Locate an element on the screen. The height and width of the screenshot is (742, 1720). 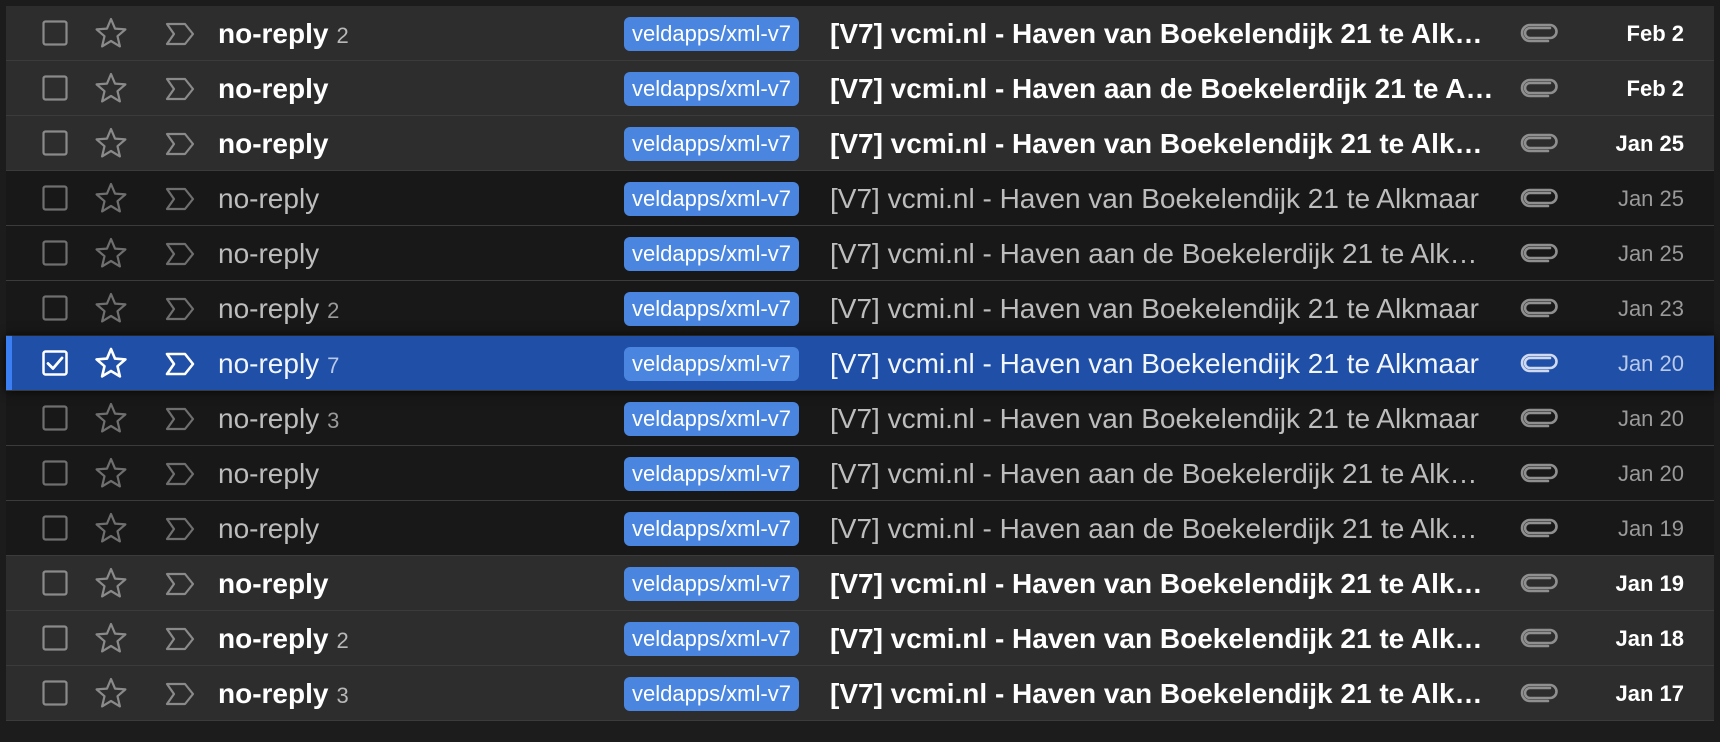
sender-name: no-reply 7 is located at coordinates (278, 363).